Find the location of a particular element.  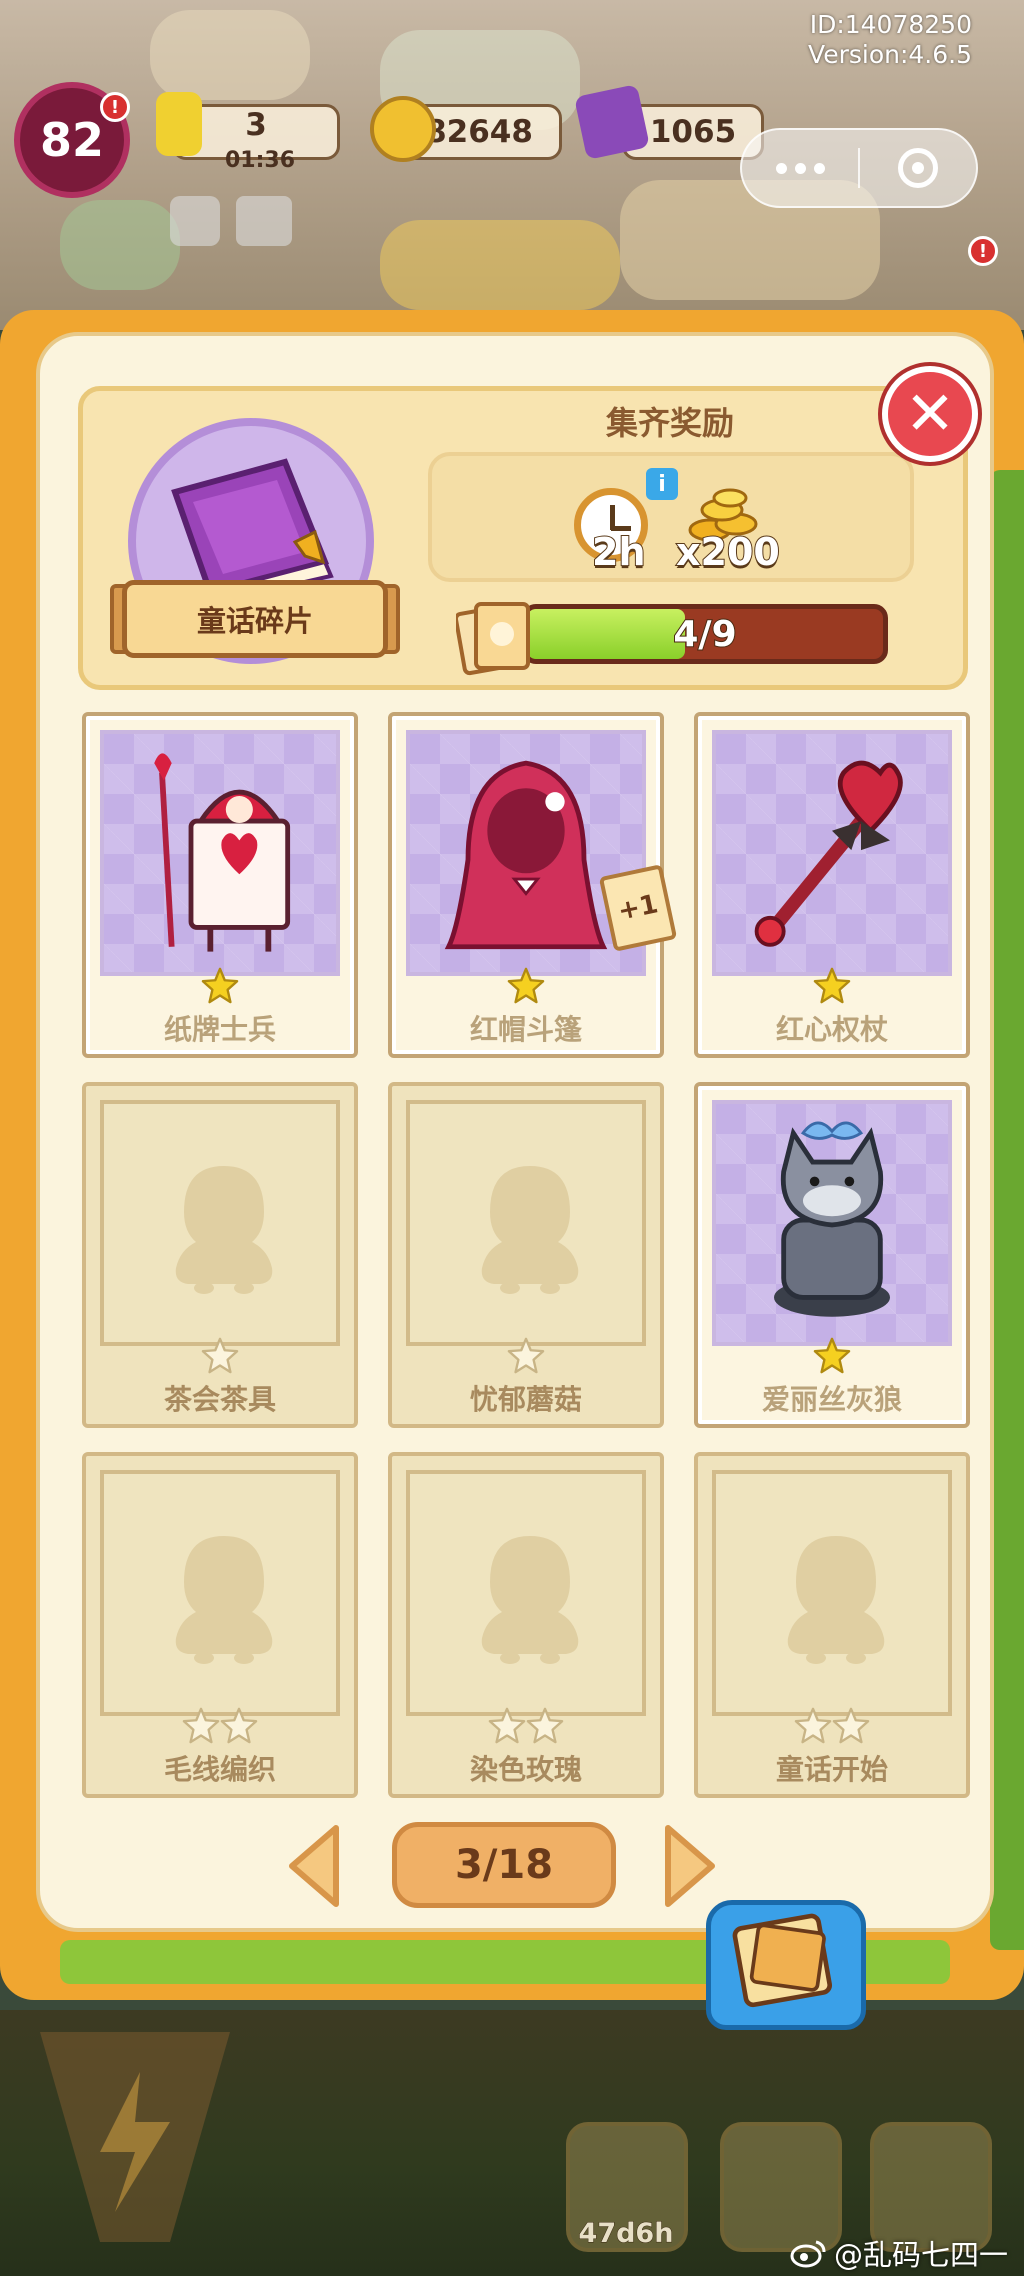

progress-text: 4/9 is located at coordinates (704, 634).